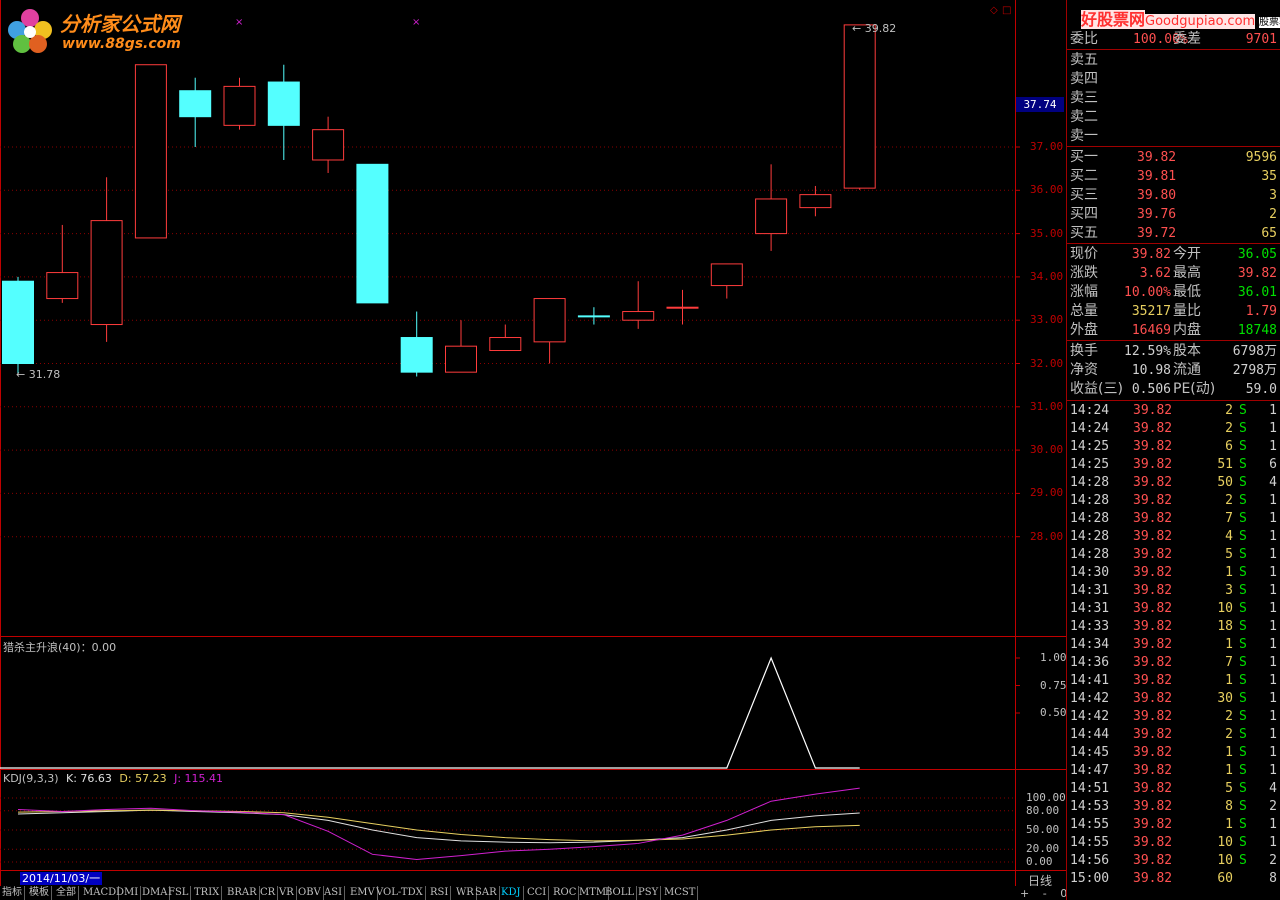 The image size is (1280, 900). Describe the element at coordinates (1157, 195) in the screenshot. I see `buy-price: 39.80` at that location.